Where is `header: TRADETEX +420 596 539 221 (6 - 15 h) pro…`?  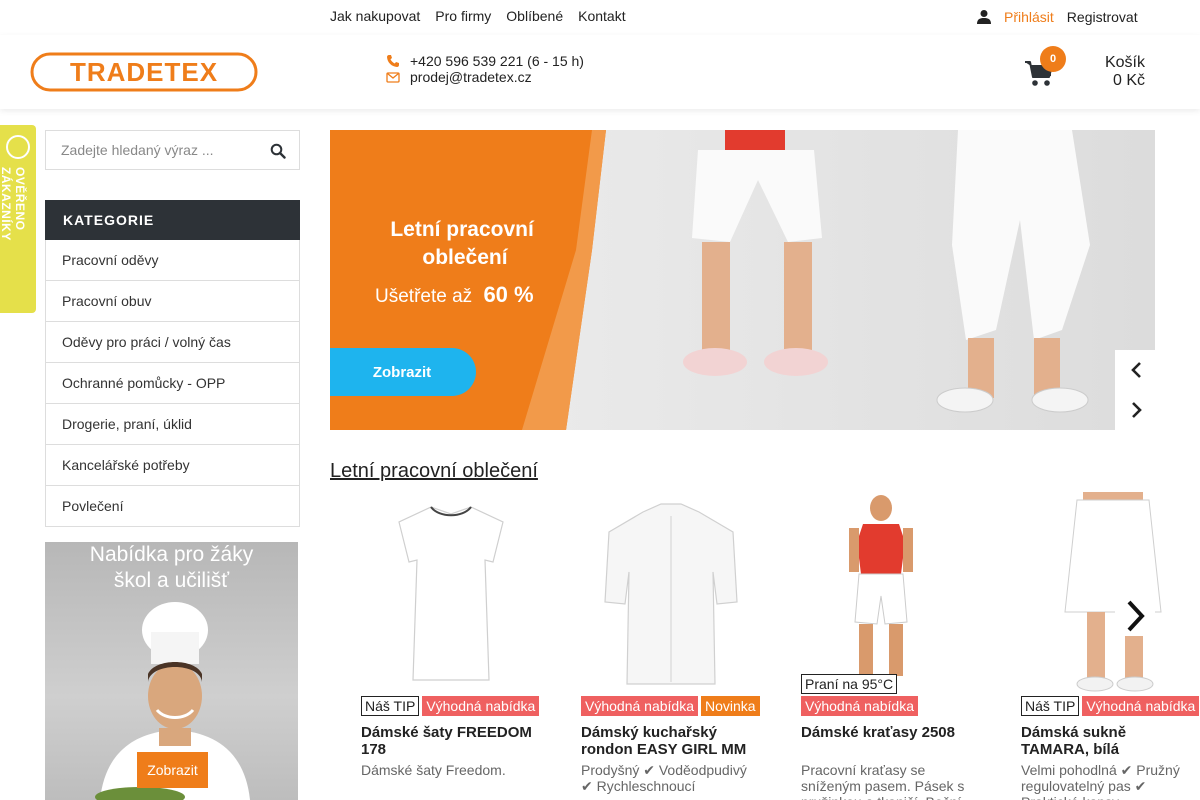
header: TRADETEX +420 596 539 221 (6 - 15 h) pro… is located at coordinates (600, 72).